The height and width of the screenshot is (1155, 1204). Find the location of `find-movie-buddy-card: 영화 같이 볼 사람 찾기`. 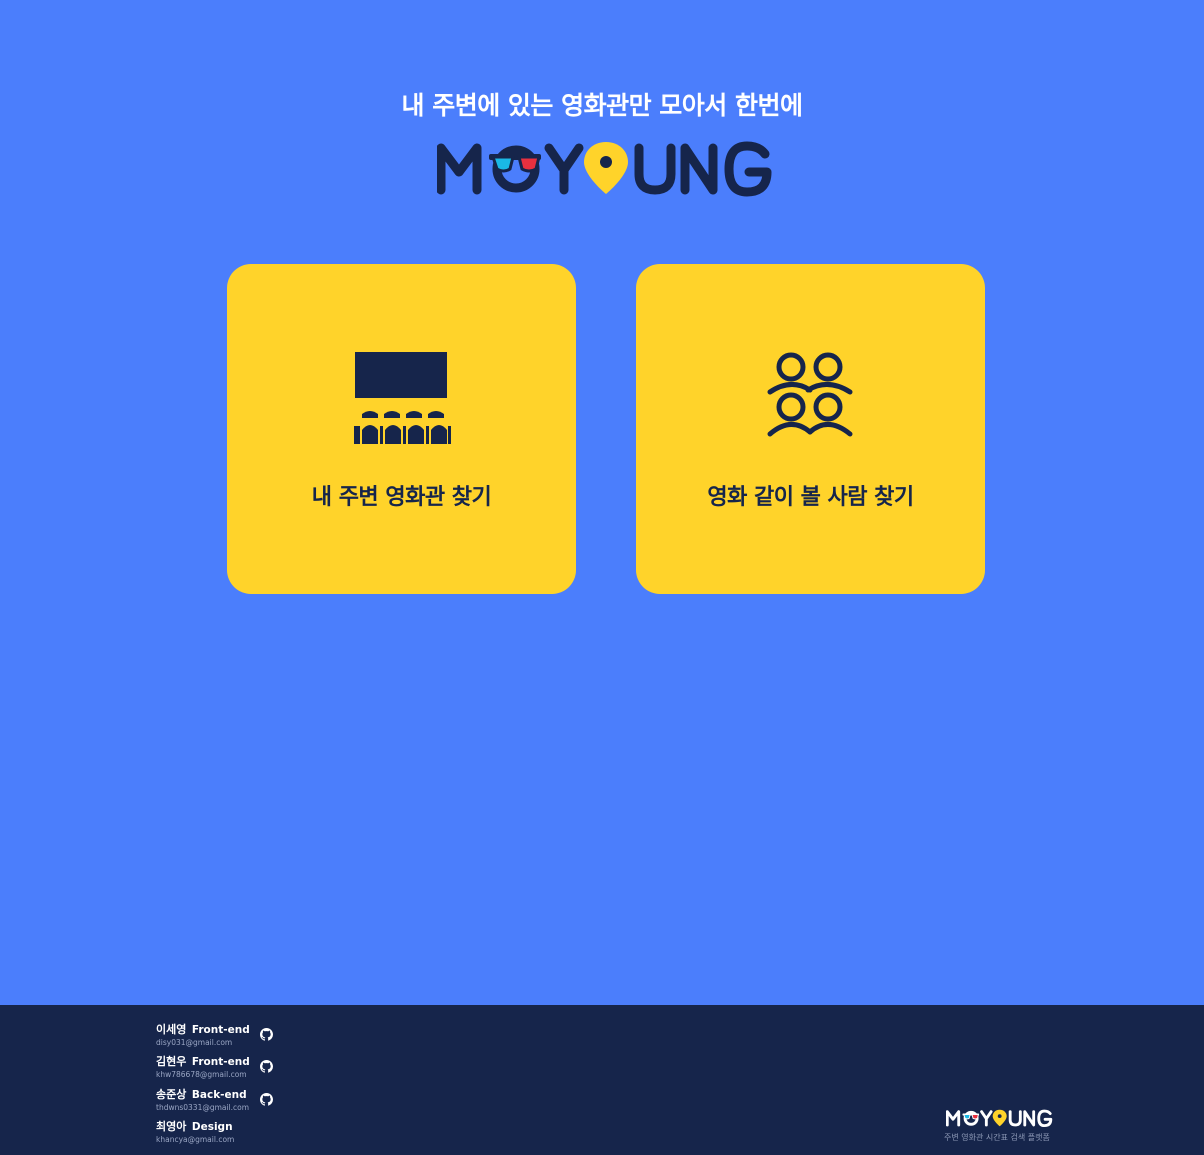

find-movie-buddy-card: 영화 같이 볼 사람 찾기 is located at coordinates (810, 429).